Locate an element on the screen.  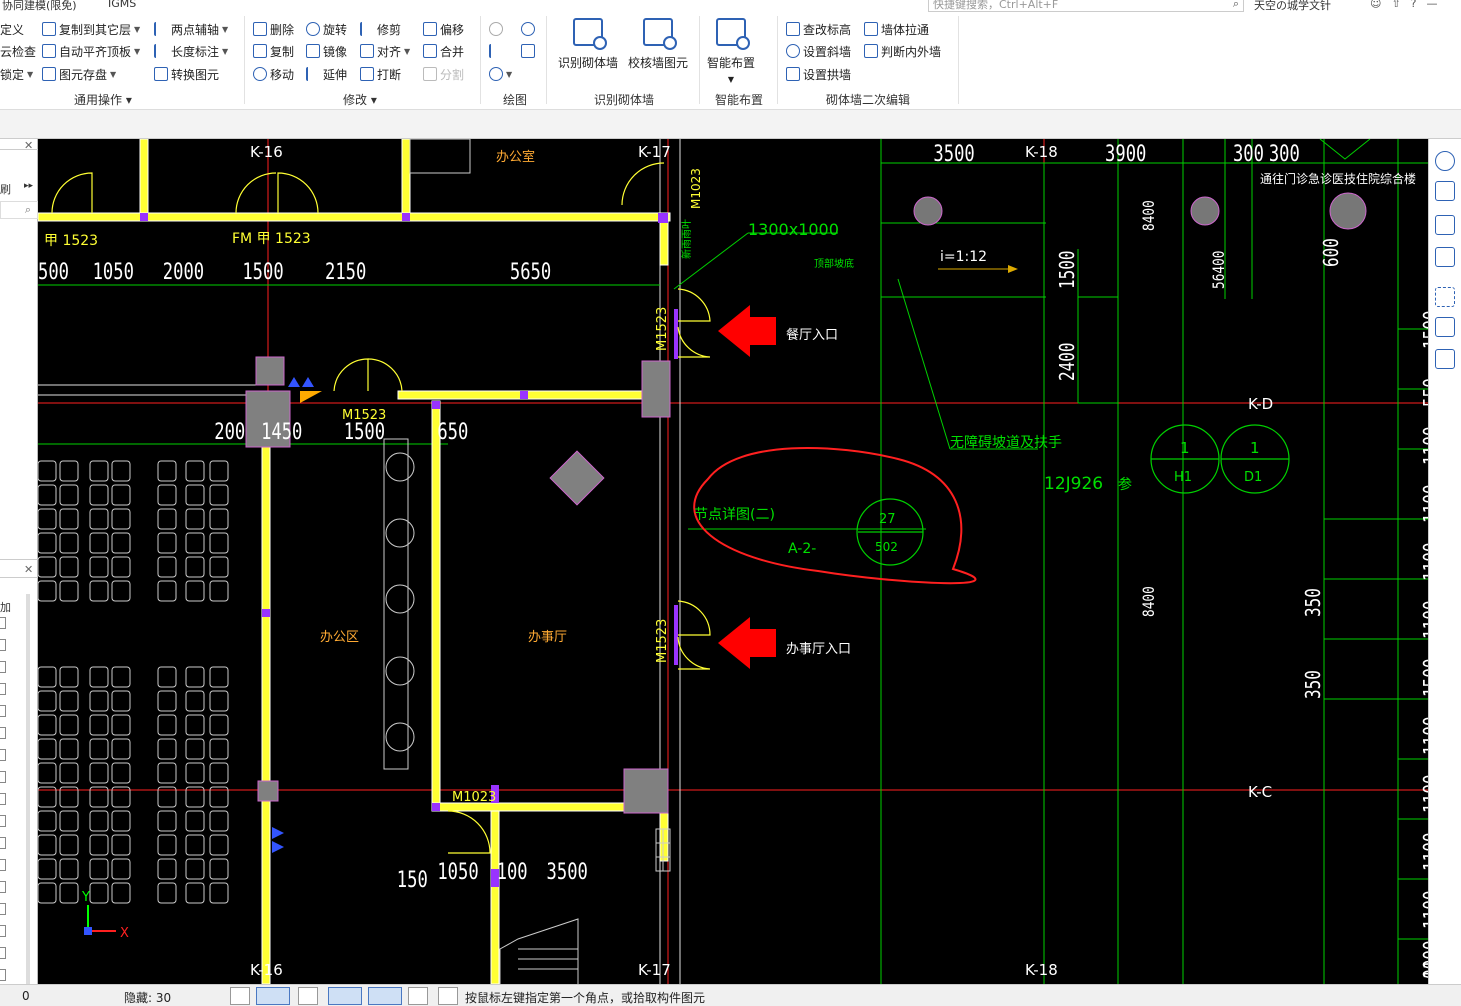
snap-toggle is located at coordinates (273, 996).